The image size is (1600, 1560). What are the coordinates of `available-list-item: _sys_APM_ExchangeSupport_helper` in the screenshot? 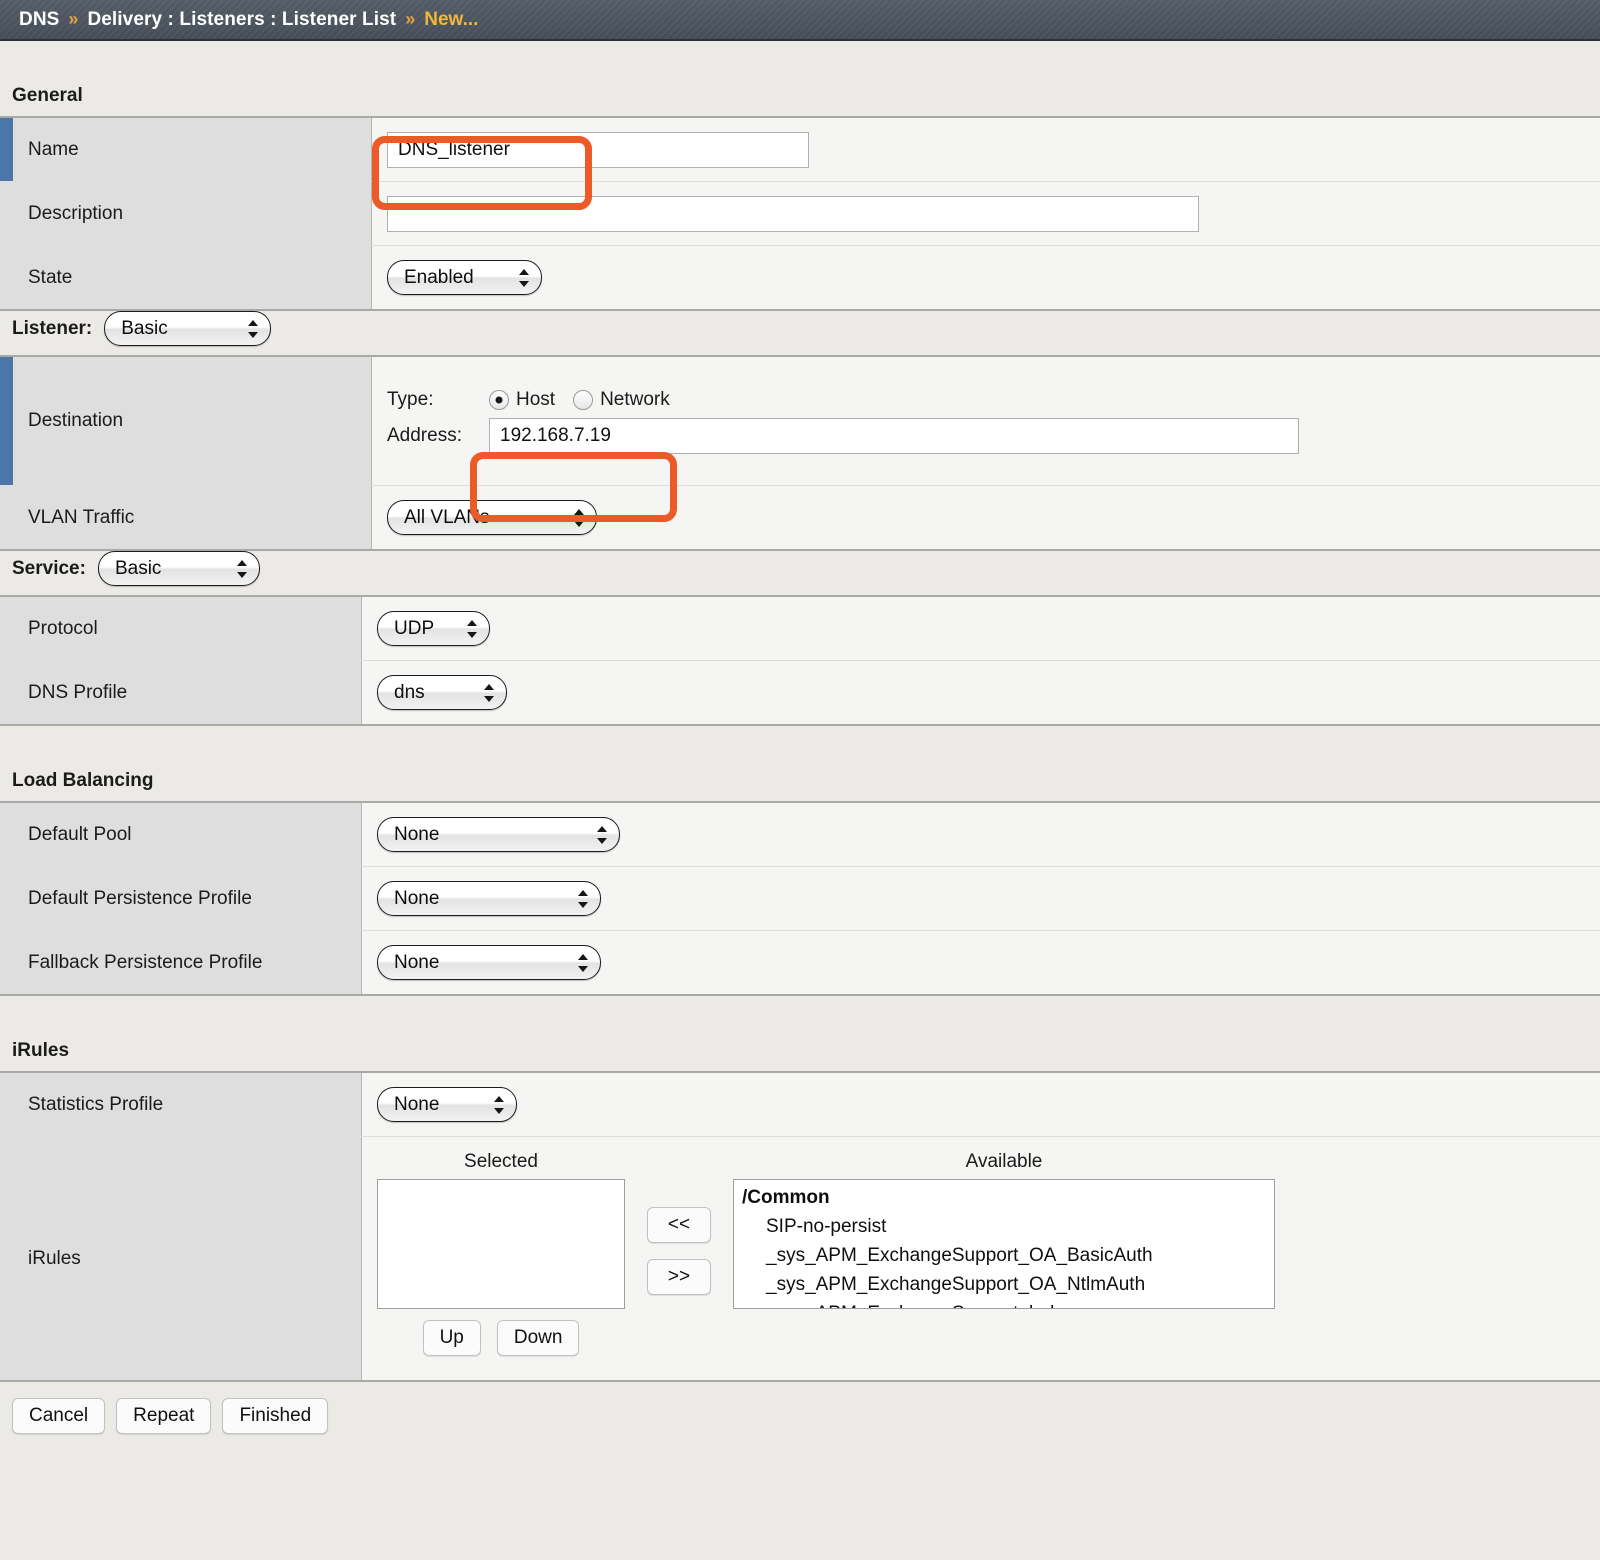 It's located at (1006, 1303).